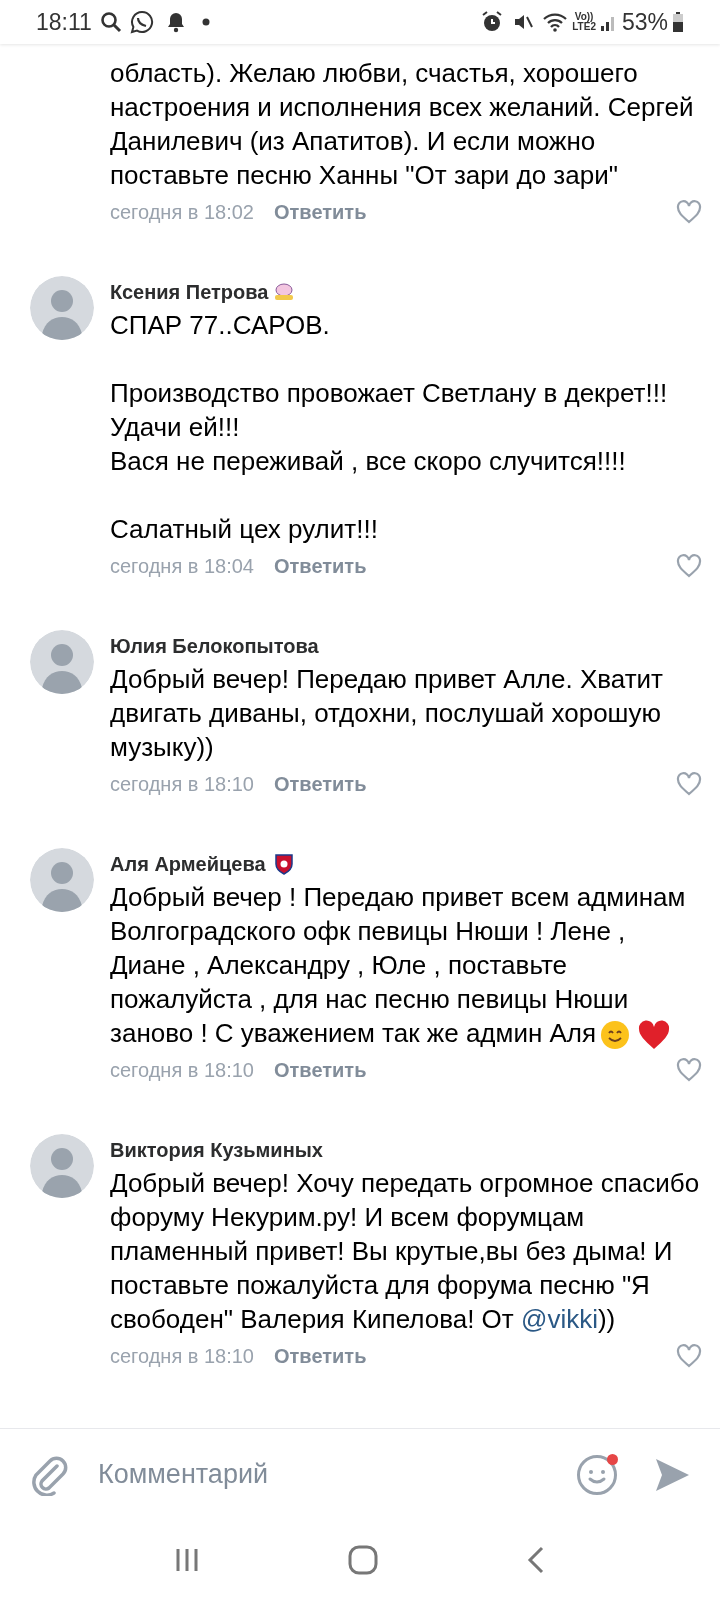 Image resolution: width=720 pixels, height=1600 pixels. Describe the element at coordinates (559, 1319) in the screenshot. I see `mention-link: @vikki` at that location.